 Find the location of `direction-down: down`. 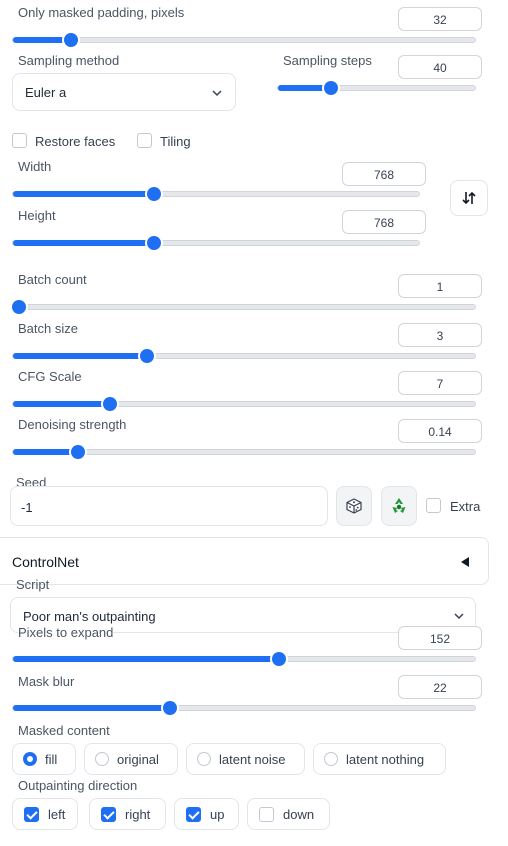

direction-down: down is located at coordinates (288, 814).